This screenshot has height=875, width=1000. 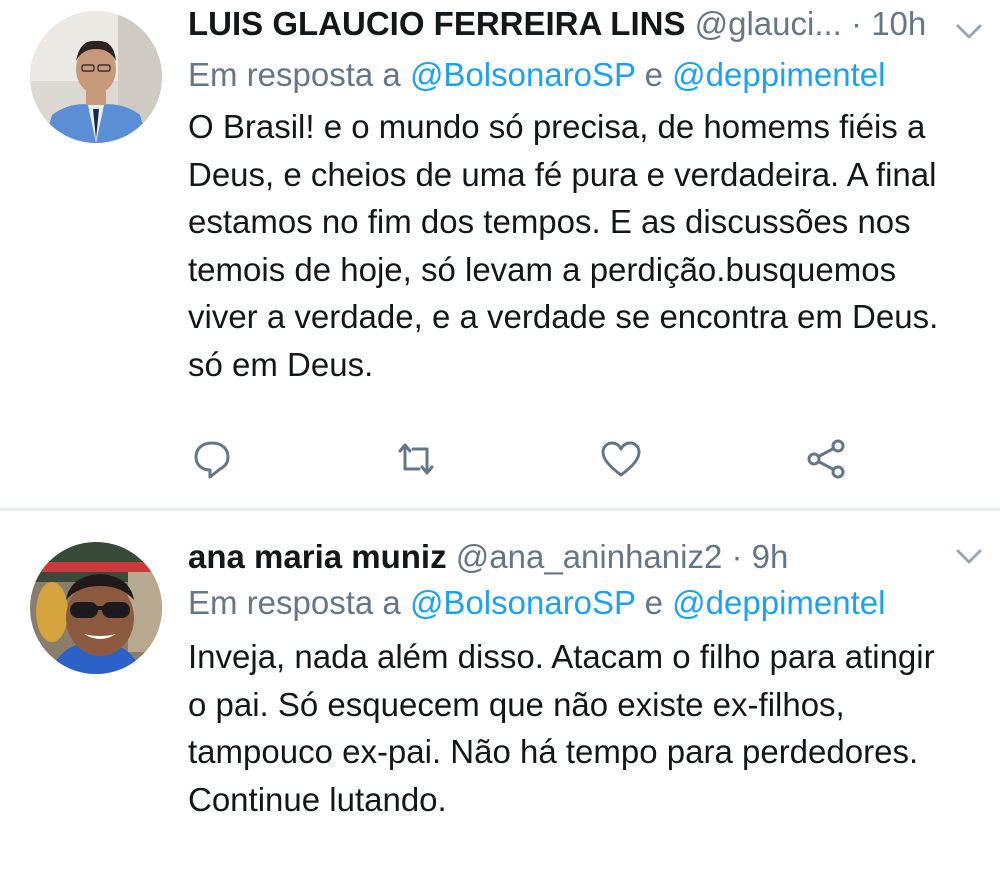 What do you see at coordinates (621, 459) in the screenshot?
I see `like-icon` at bounding box center [621, 459].